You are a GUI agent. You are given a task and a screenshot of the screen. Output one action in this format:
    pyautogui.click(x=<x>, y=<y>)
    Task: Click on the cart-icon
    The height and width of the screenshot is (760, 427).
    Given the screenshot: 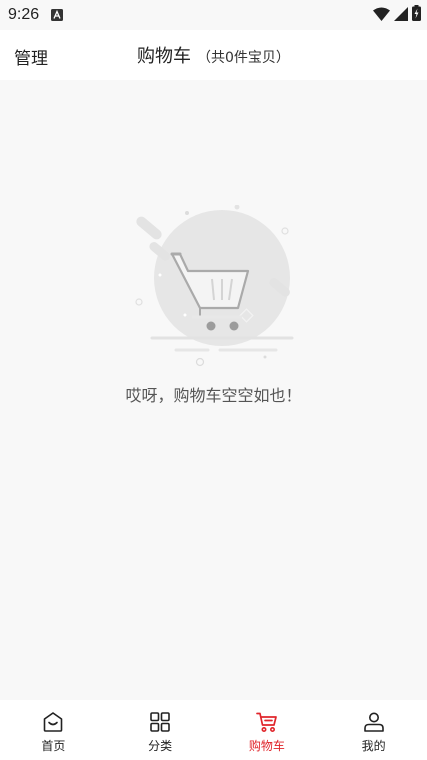 What is the action you would take?
    pyautogui.click(x=267, y=722)
    